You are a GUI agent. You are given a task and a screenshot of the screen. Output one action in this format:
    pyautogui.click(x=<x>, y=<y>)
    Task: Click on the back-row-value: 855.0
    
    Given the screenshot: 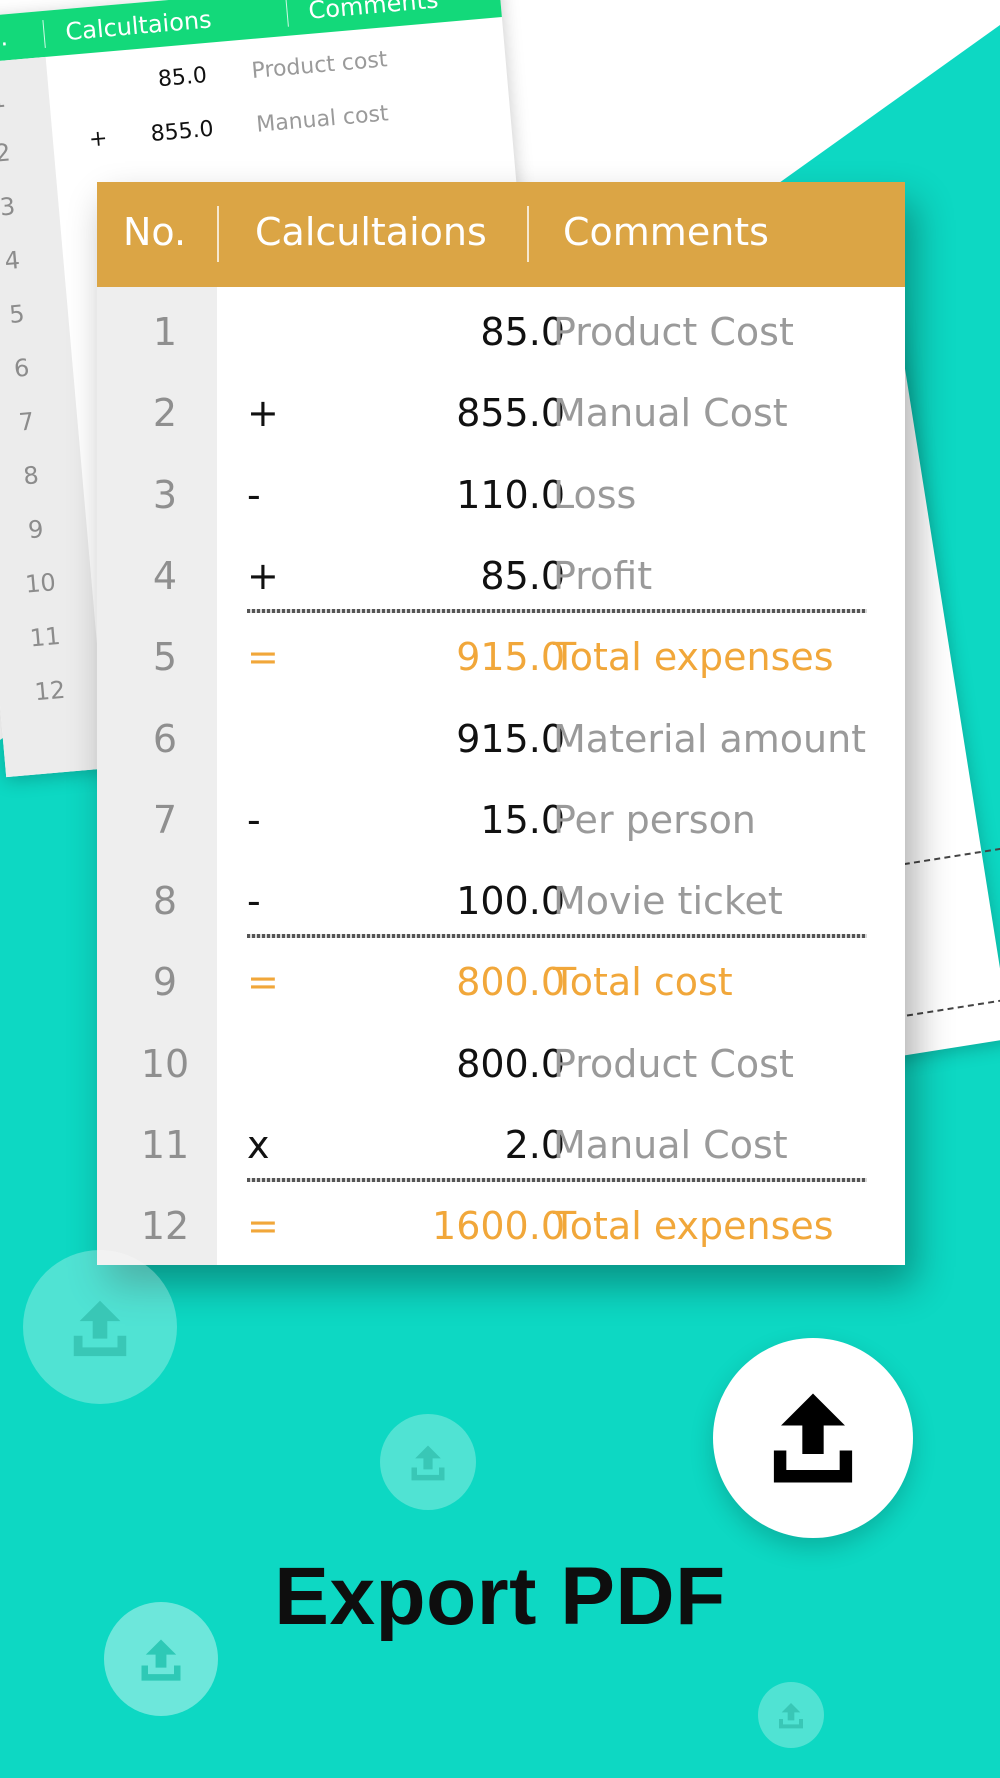 What is the action you would take?
    pyautogui.click(x=182, y=132)
    